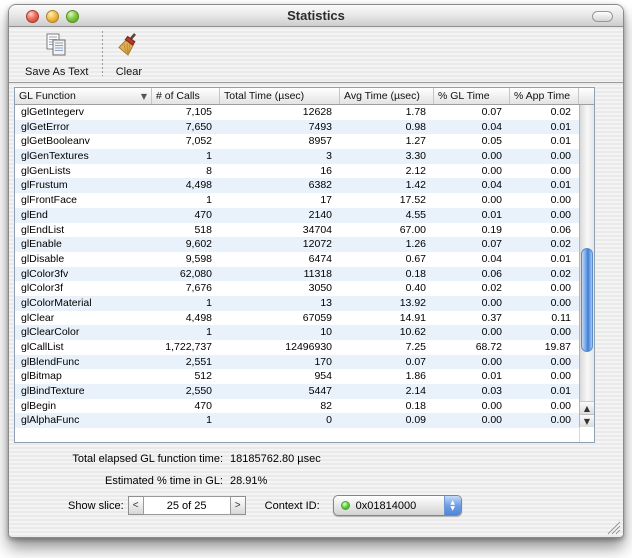 Image resolution: width=632 pixels, height=558 pixels. Describe the element at coordinates (280, 96) in the screenshot. I see `column-header: Total Time (µsec)` at that location.